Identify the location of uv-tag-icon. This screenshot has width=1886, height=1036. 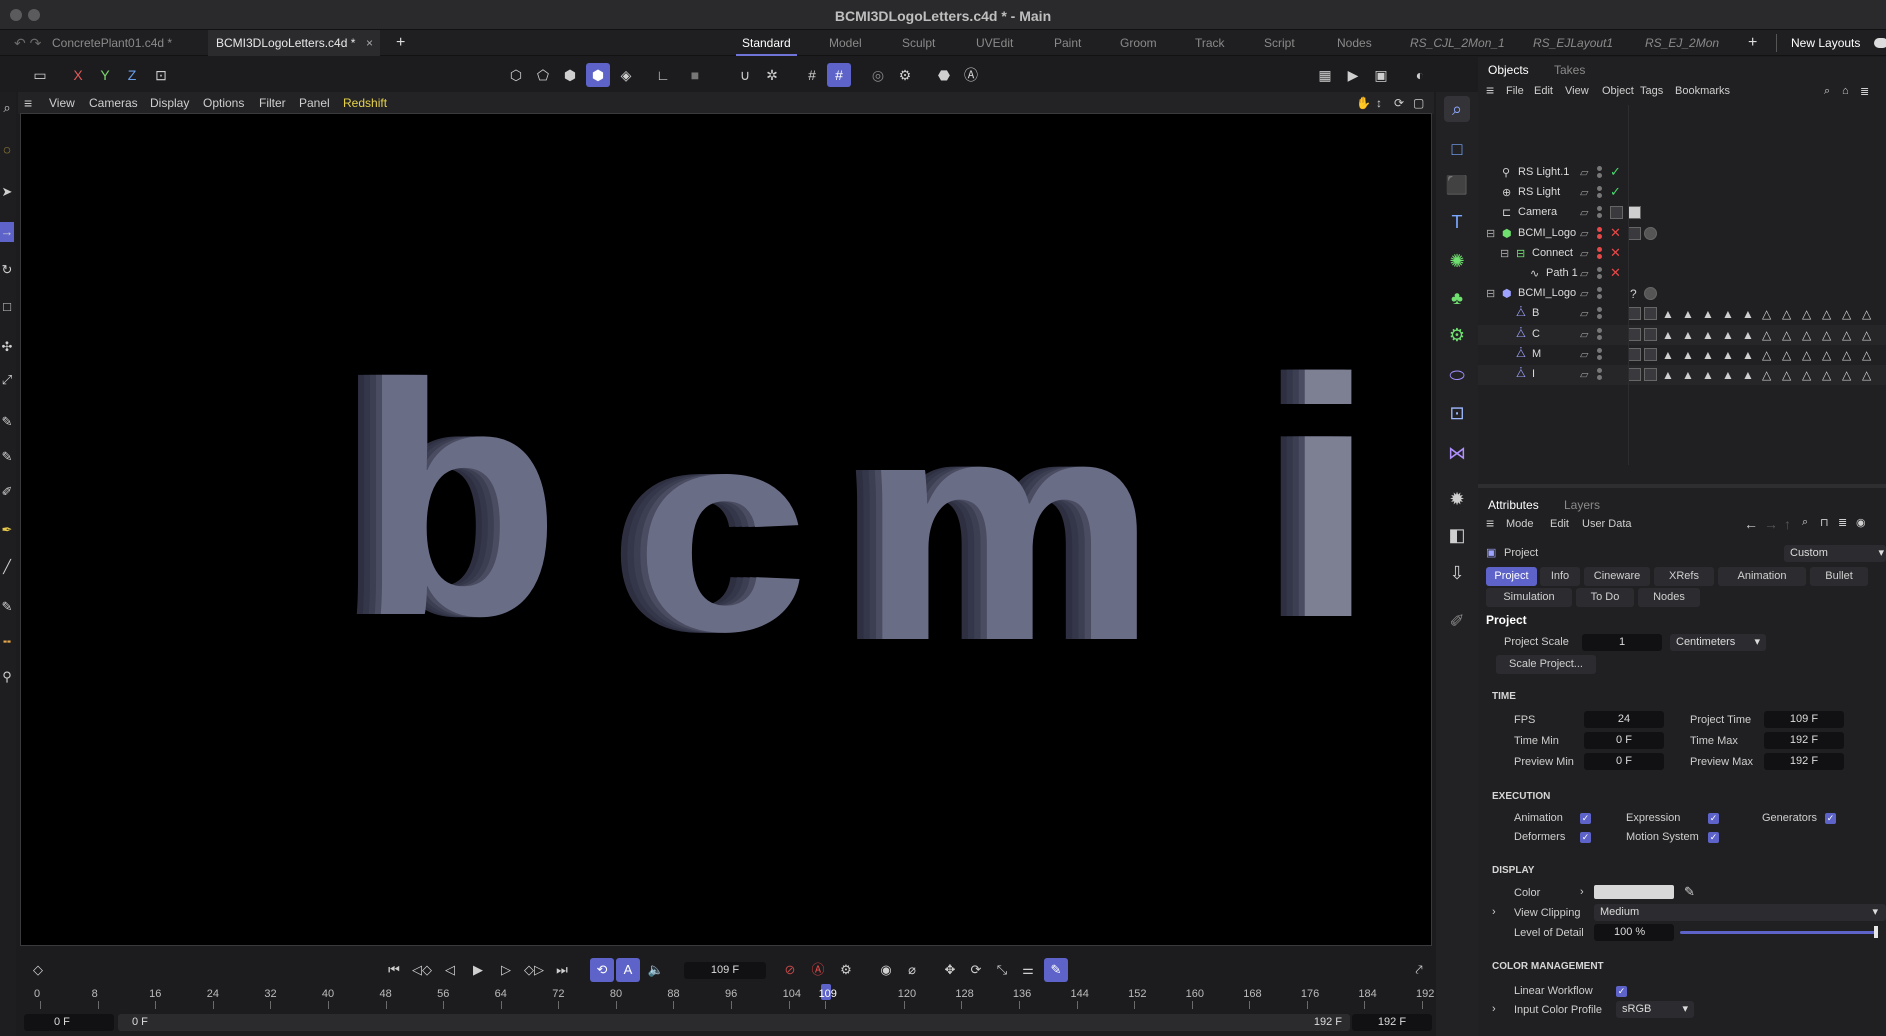
(1650, 354).